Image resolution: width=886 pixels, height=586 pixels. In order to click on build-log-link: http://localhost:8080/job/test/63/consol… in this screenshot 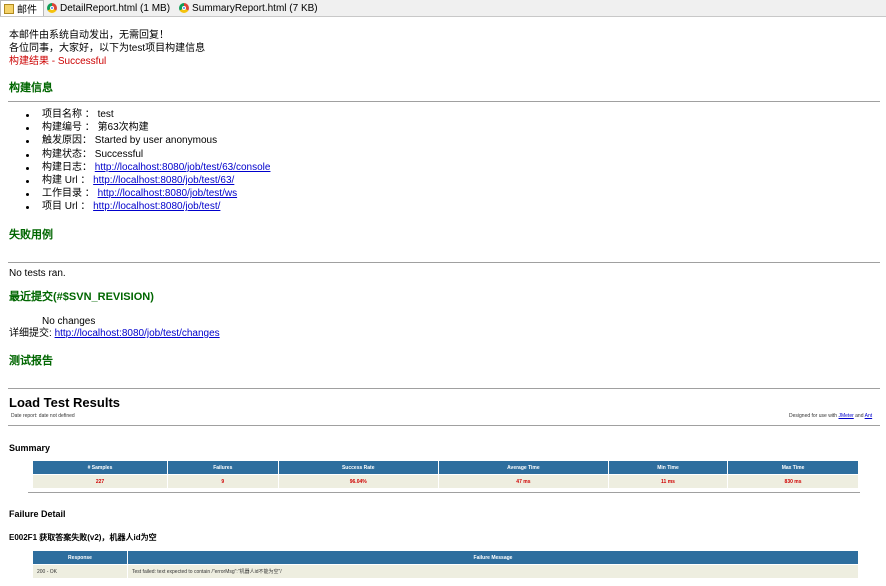, I will do `click(183, 167)`.